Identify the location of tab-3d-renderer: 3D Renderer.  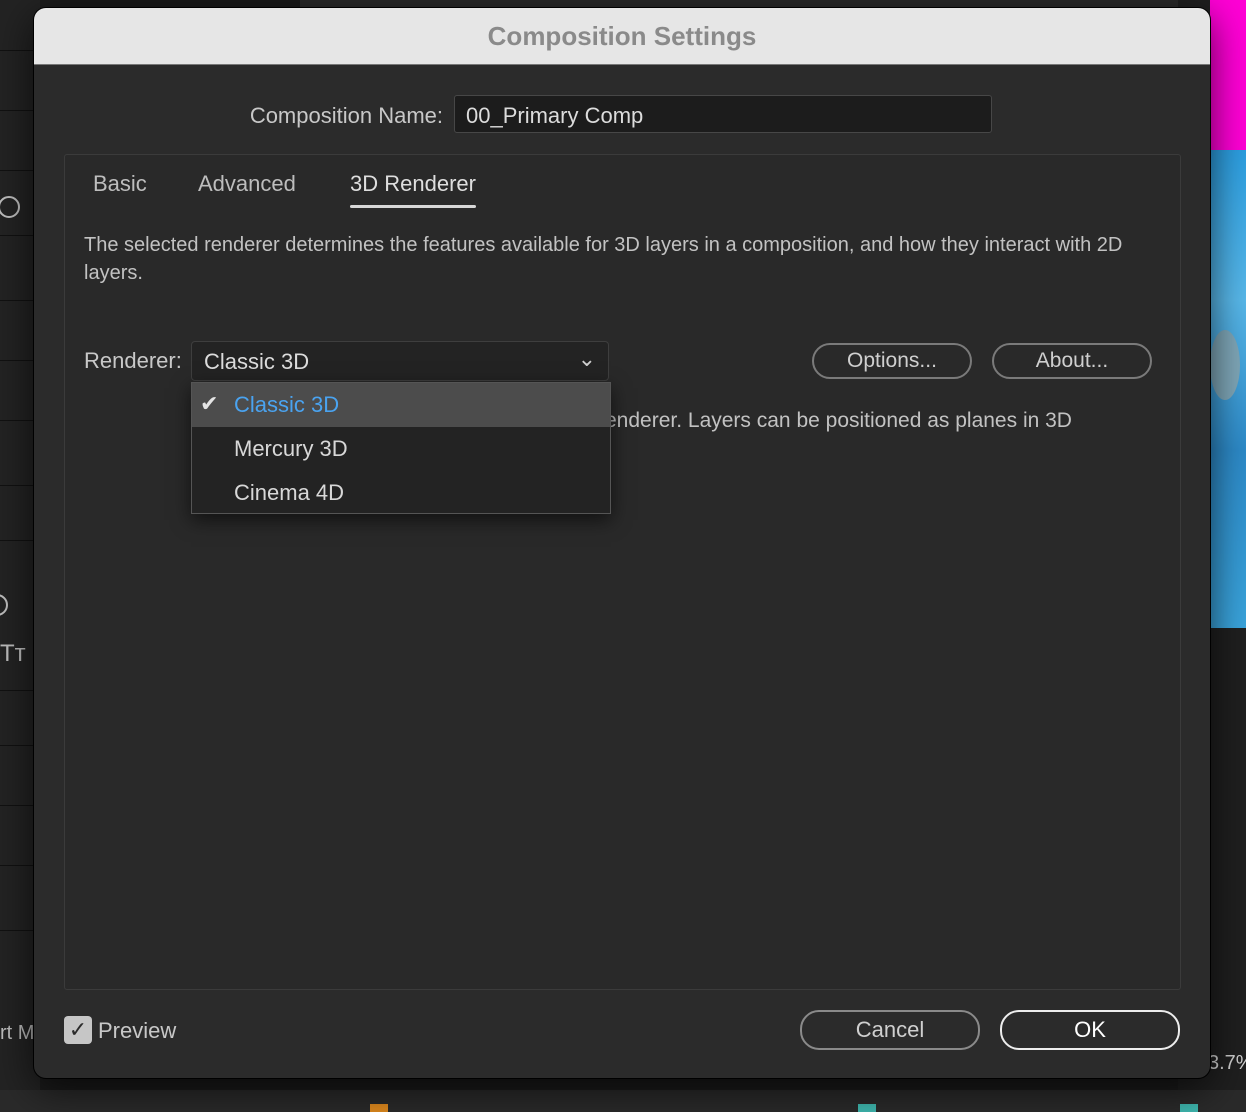
(413, 189).